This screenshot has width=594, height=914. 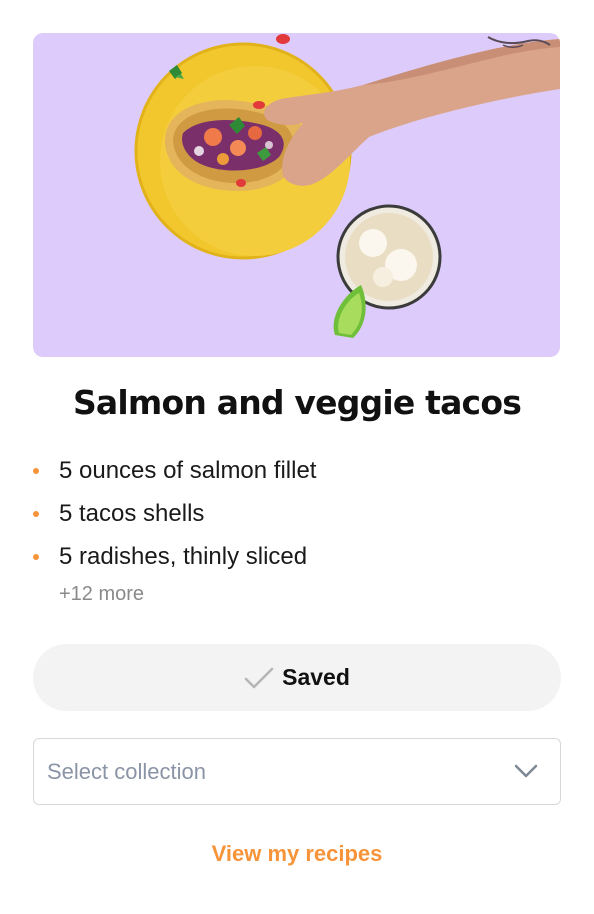 What do you see at coordinates (132, 513) in the screenshot?
I see `ingredient-text: 5 tacos shells` at bounding box center [132, 513].